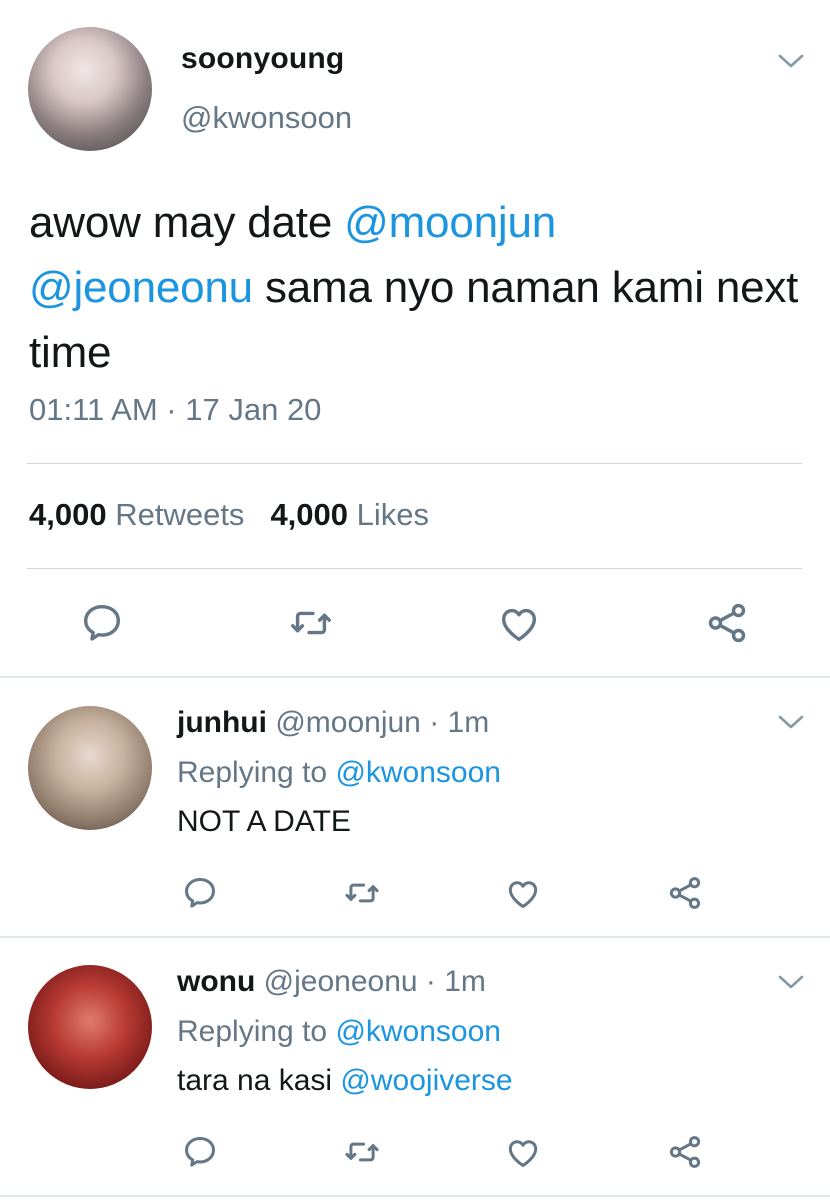 This screenshot has height=1200, width=830. I want to click on reply-header: wonu @jeoneonu · 1m, so click(331, 982).